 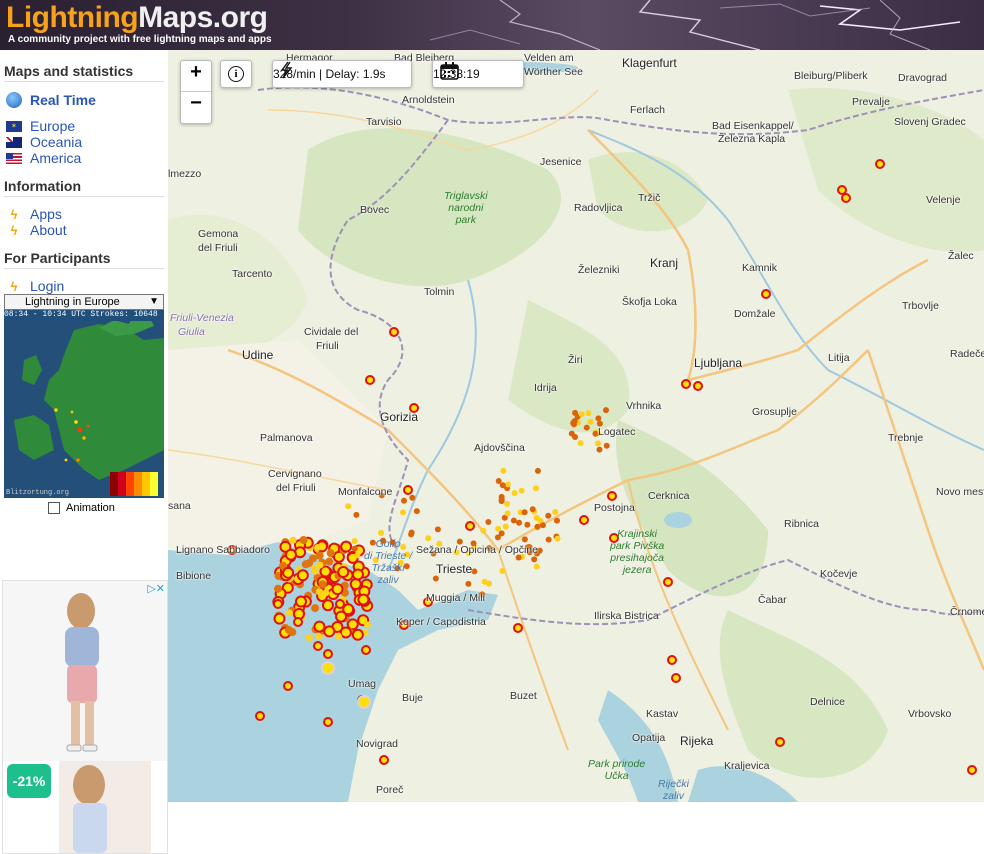 What do you see at coordinates (802, 524) in the screenshot?
I see `place-label: Ribnica` at bounding box center [802, 524].